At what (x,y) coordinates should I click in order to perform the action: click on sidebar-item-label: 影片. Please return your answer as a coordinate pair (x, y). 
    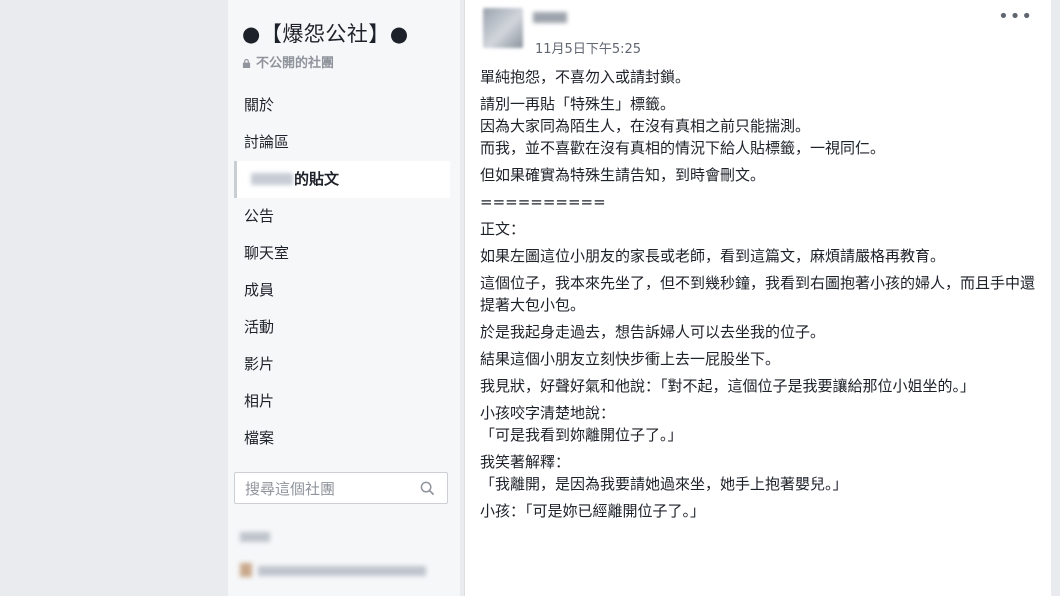
    Looking at the image, I should click on (259, 364).